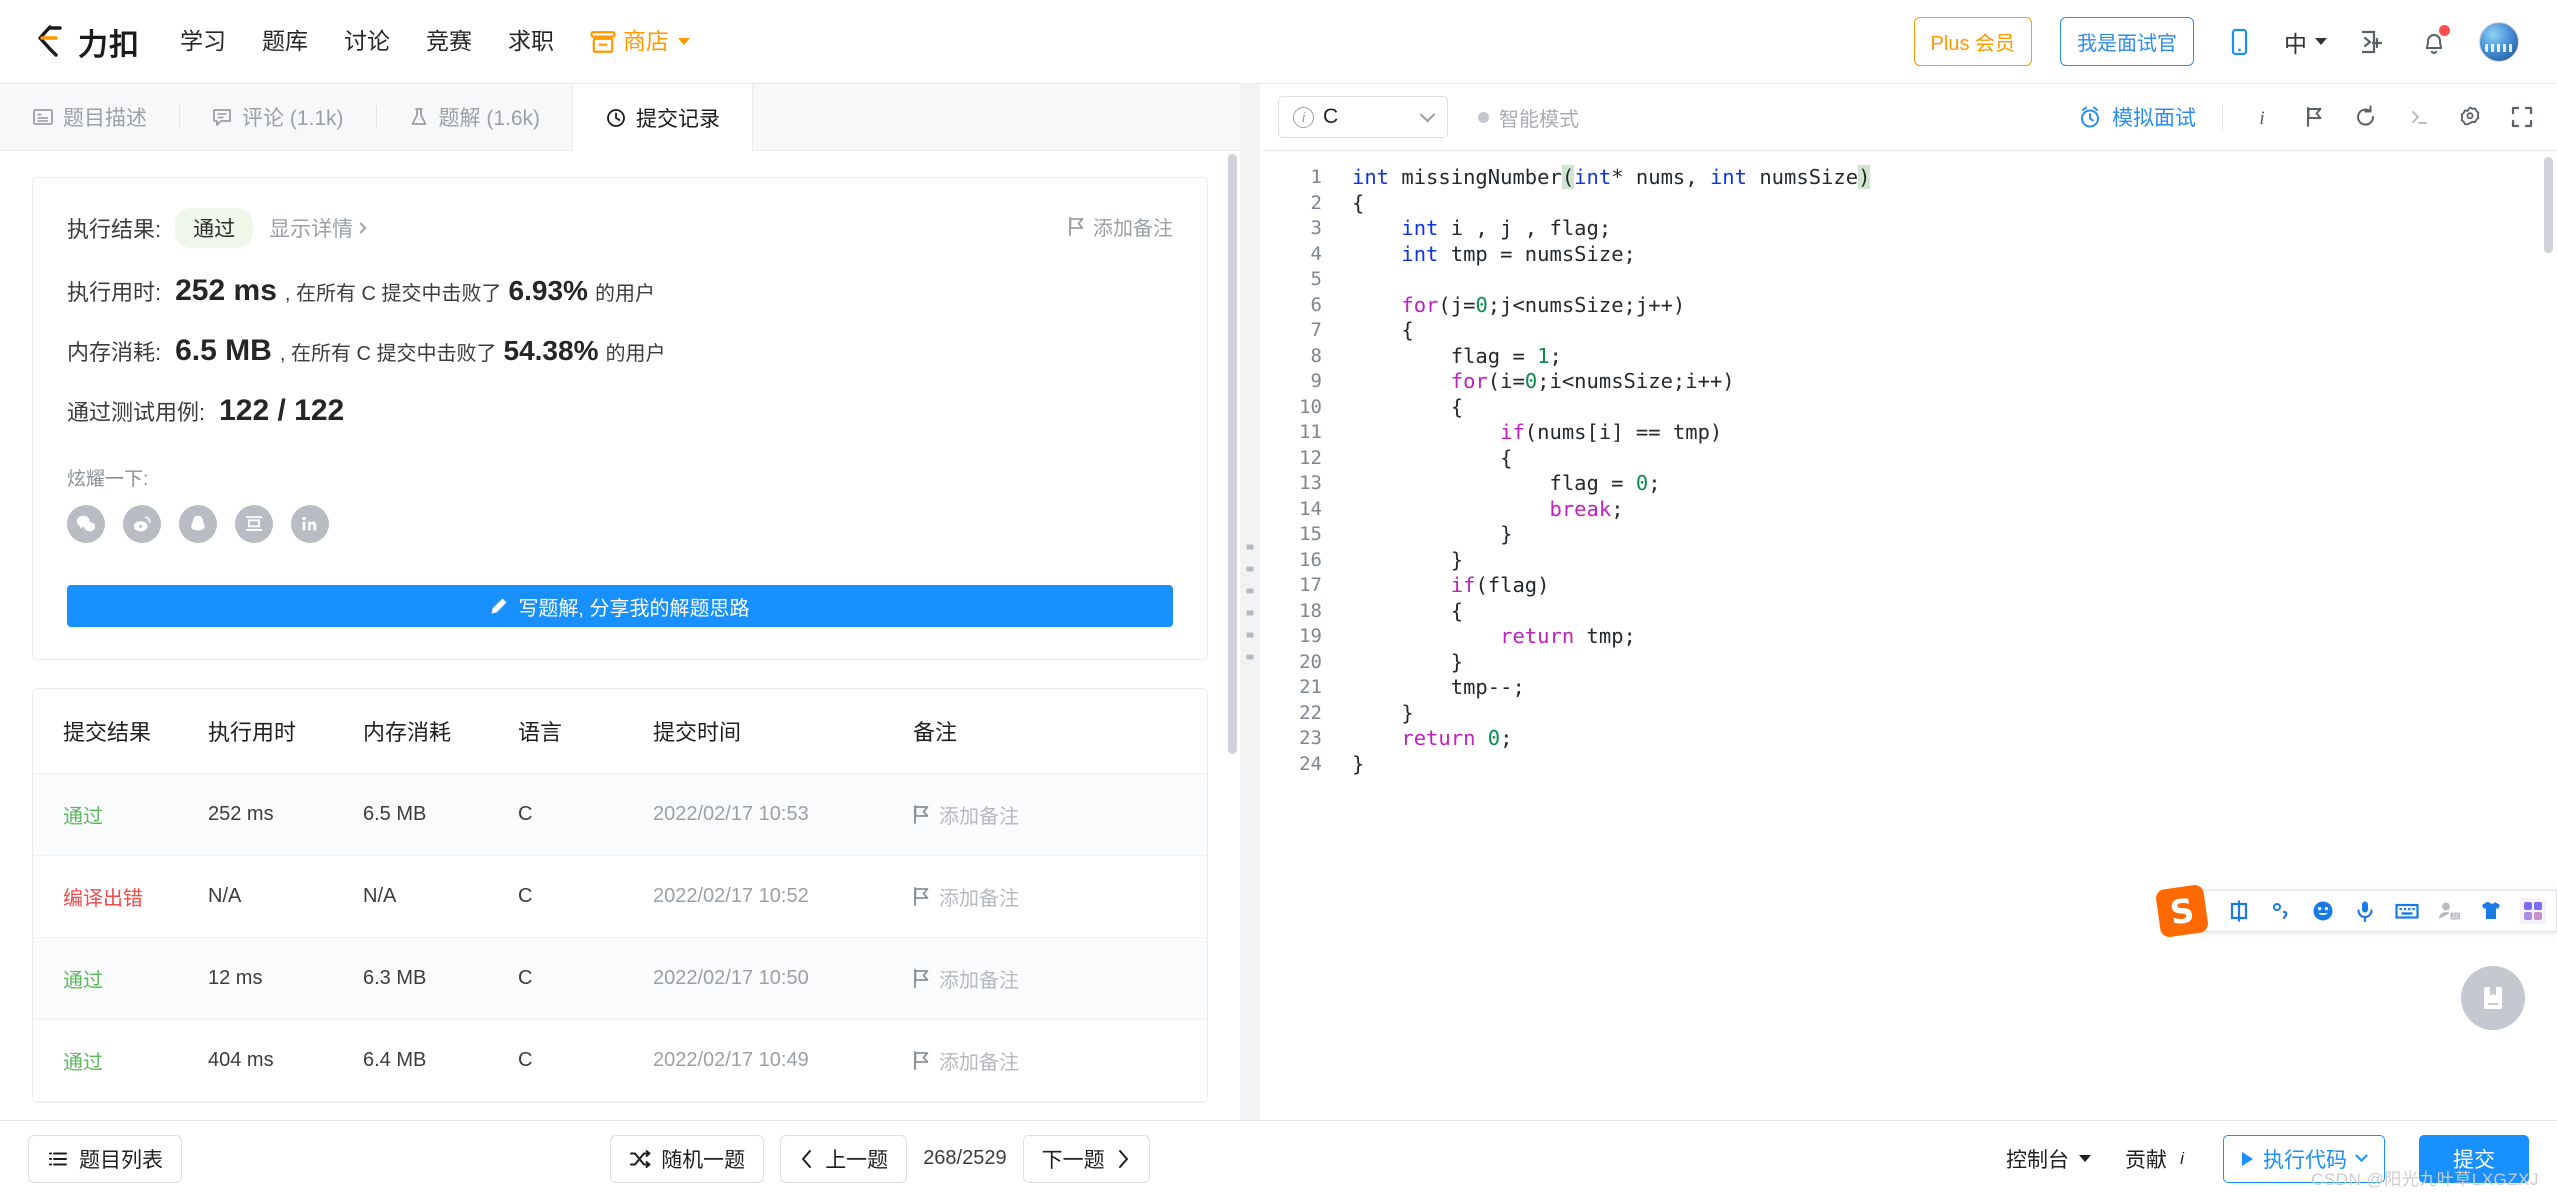 The image size is (2557, 1196). What do you see at coordinates (2533, 911) in the screenshot?
I see `ime-apps-icon` at bounding box center [2533, 911].